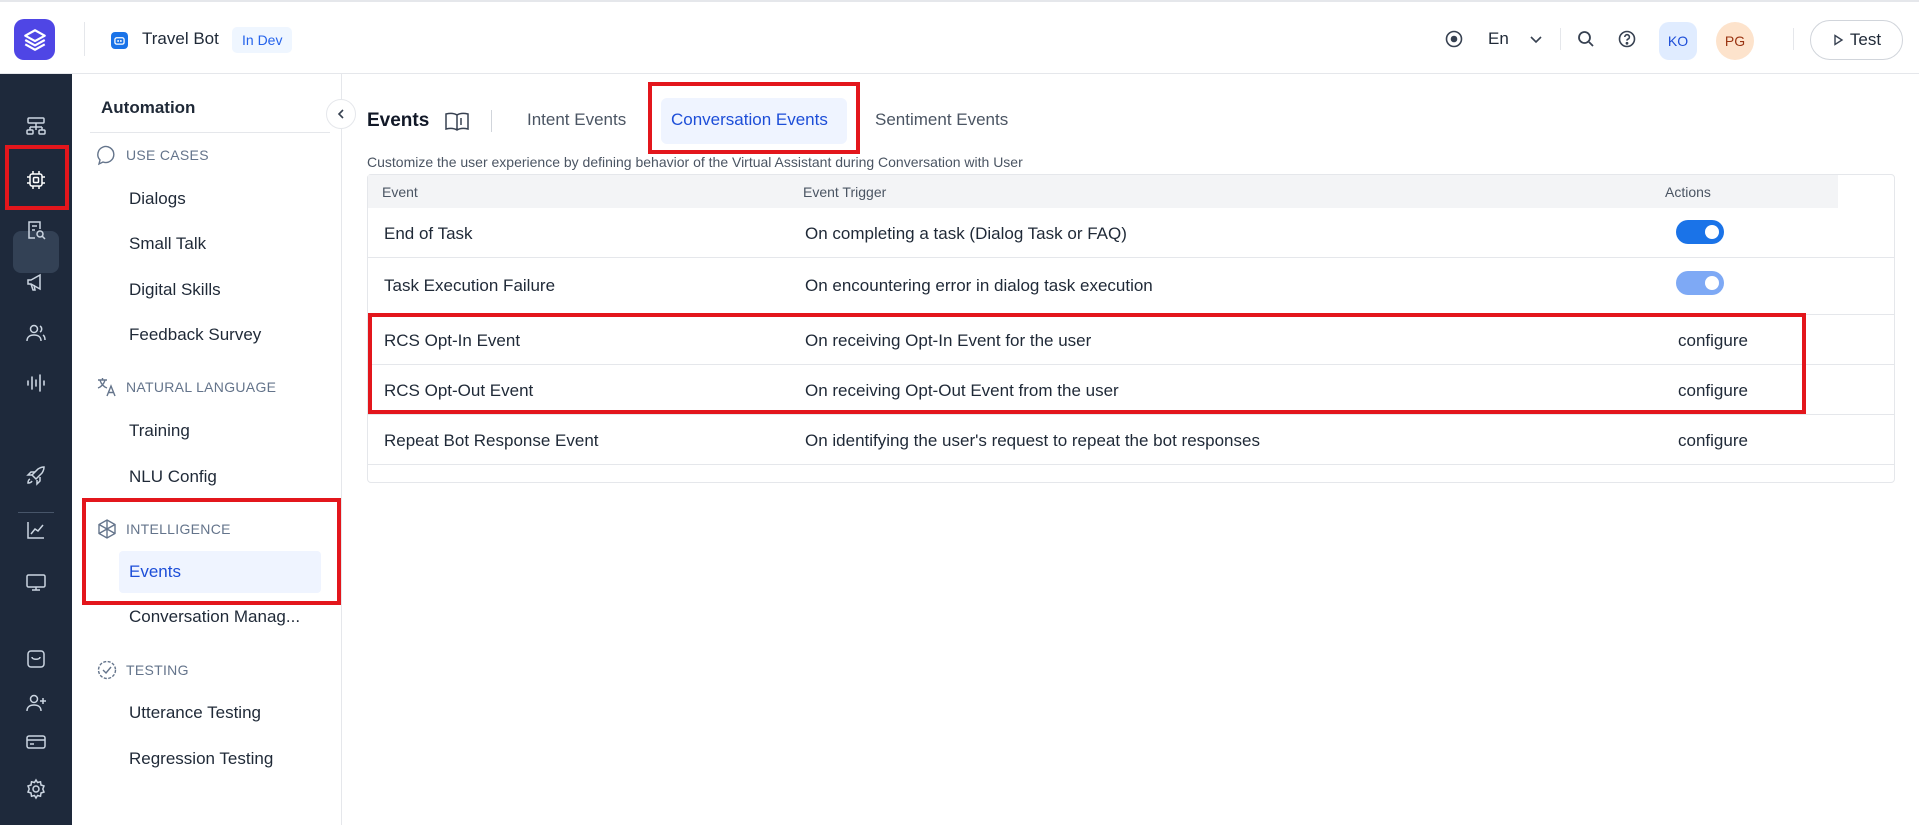  Describe the element at coordinates (195, 335) in the screenshot. I see `sidebar-item-feedback-survey: Feedback Survey` at that location.